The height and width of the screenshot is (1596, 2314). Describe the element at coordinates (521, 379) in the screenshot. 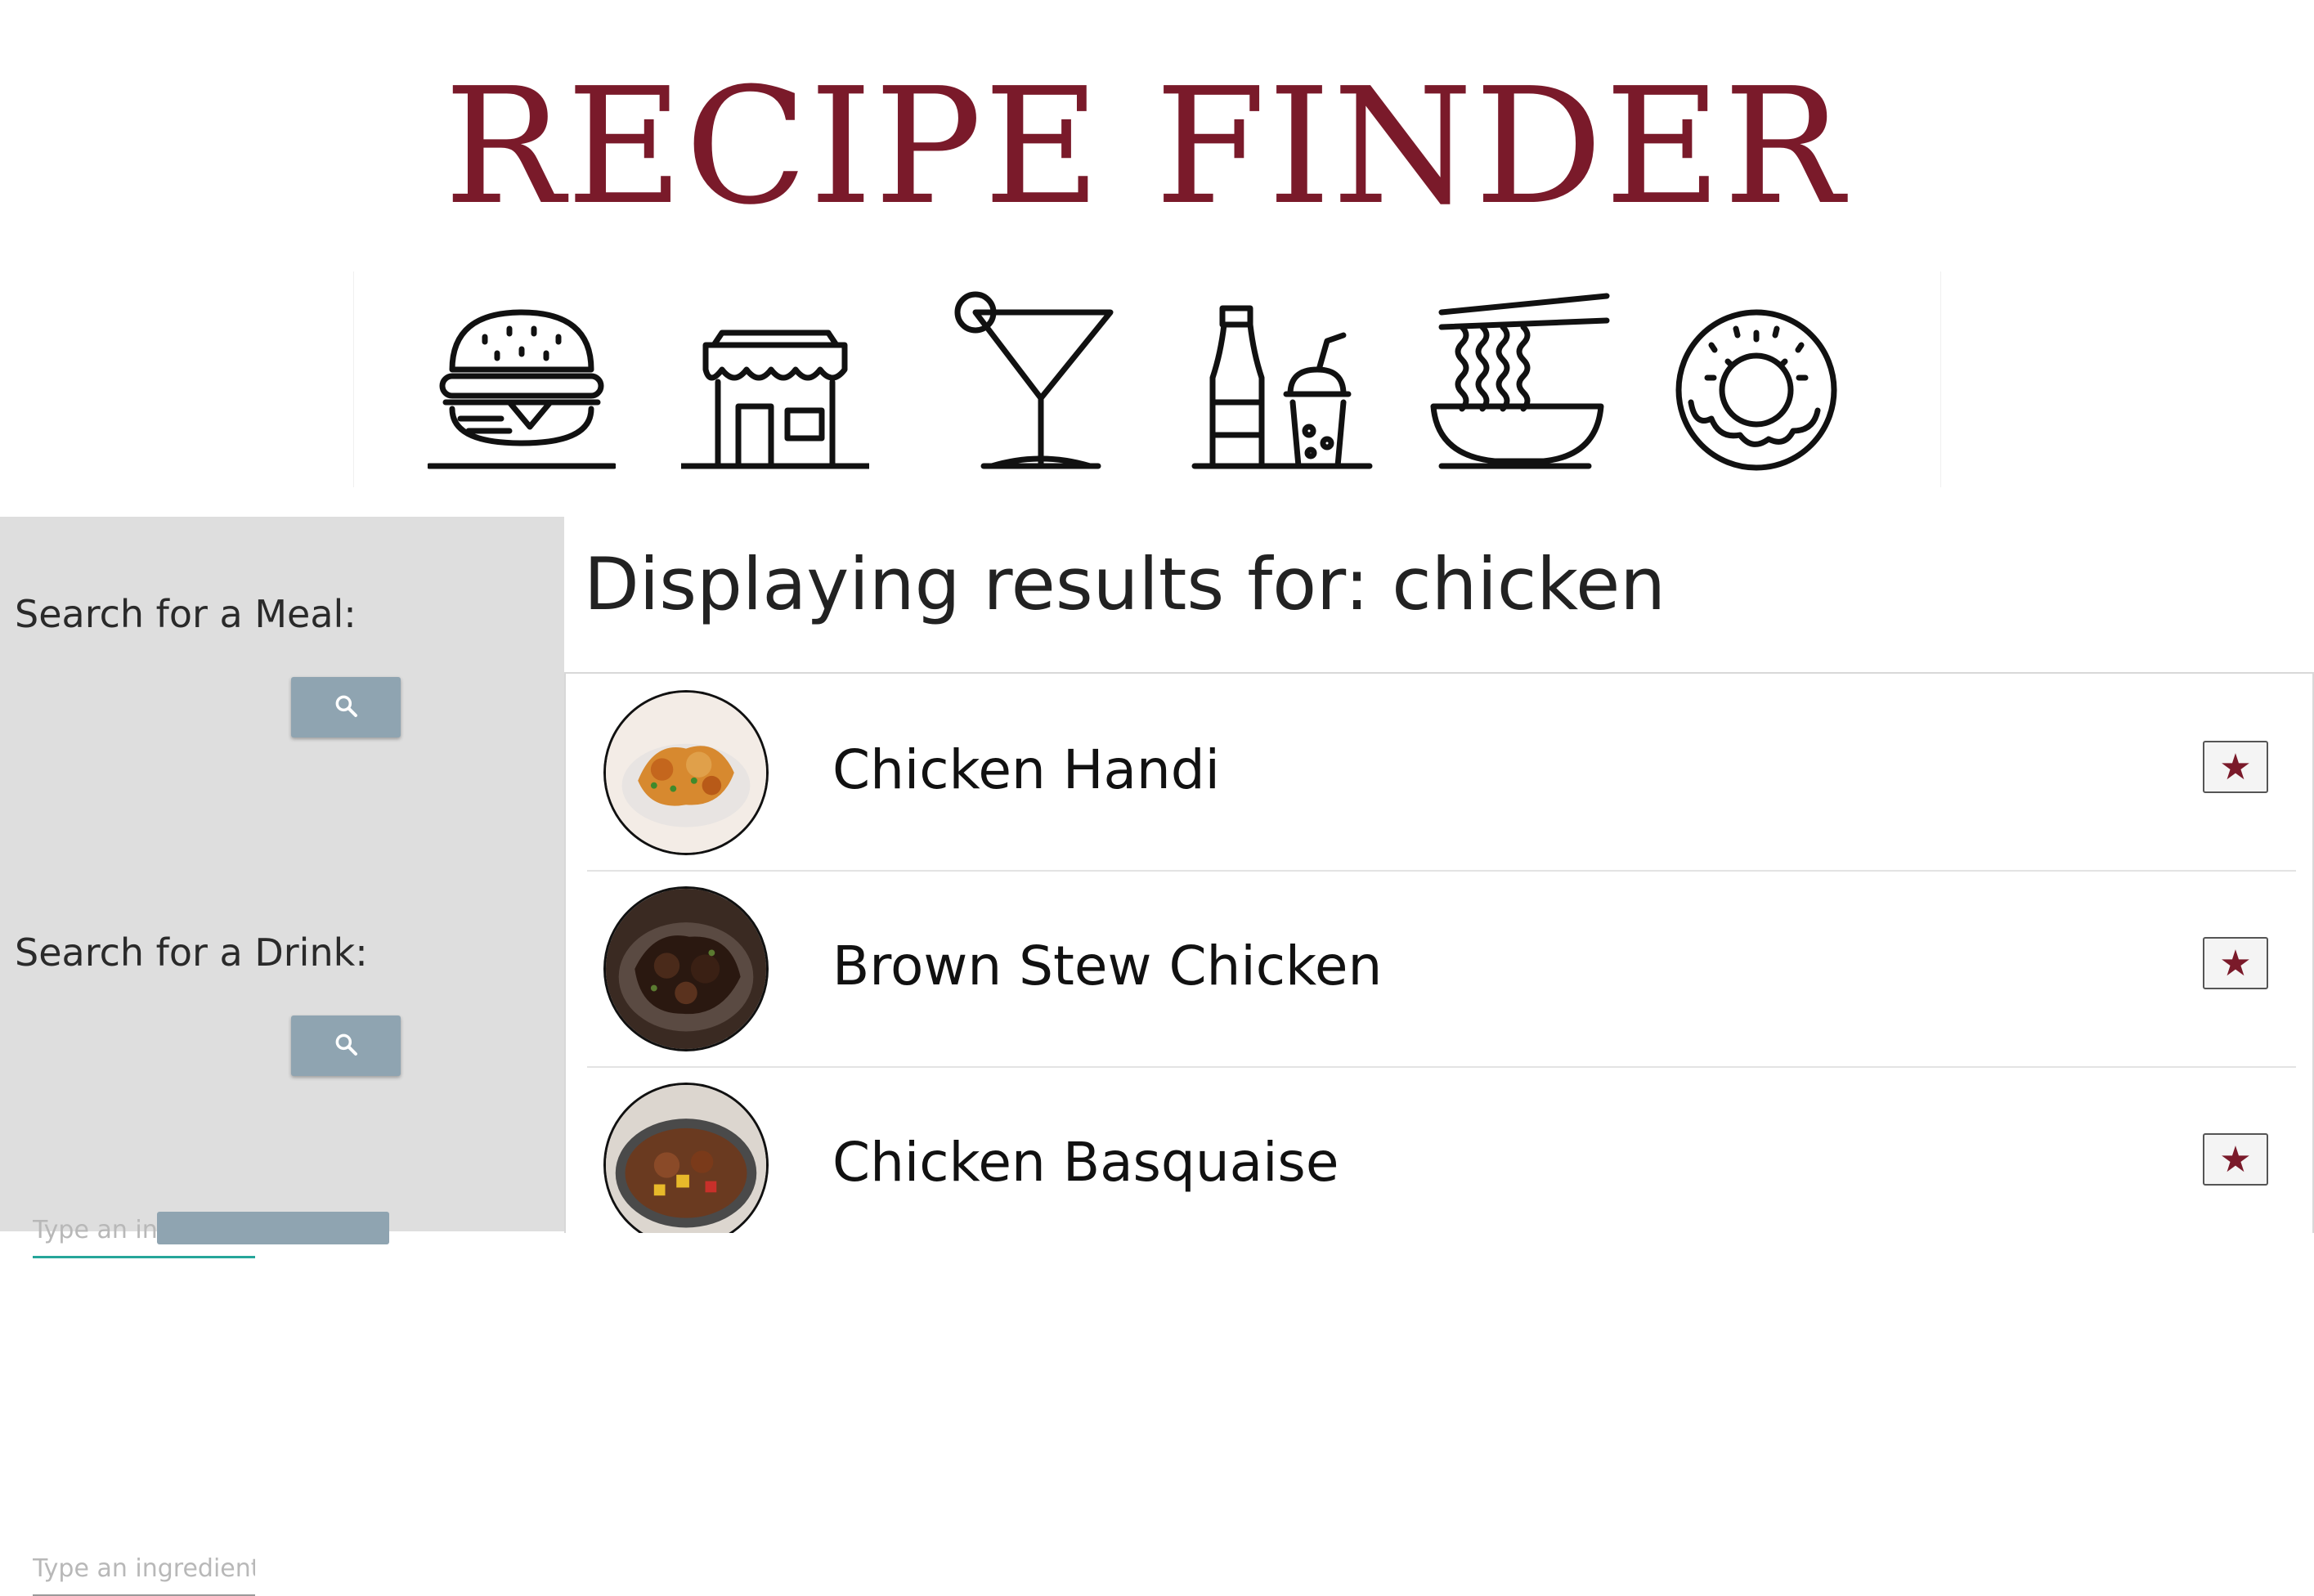

I see `burger-icon` at that location.